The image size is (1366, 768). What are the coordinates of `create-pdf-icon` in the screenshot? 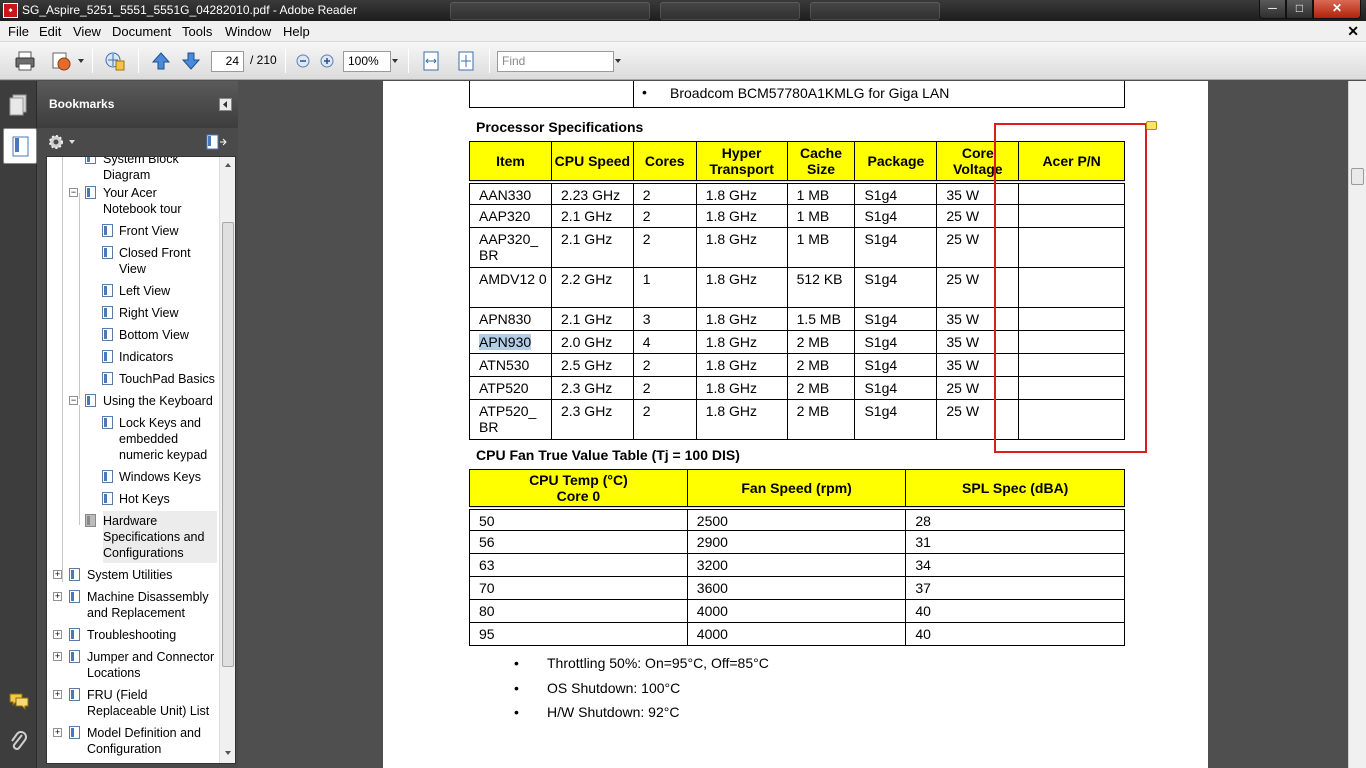 It's located at (115, 61).